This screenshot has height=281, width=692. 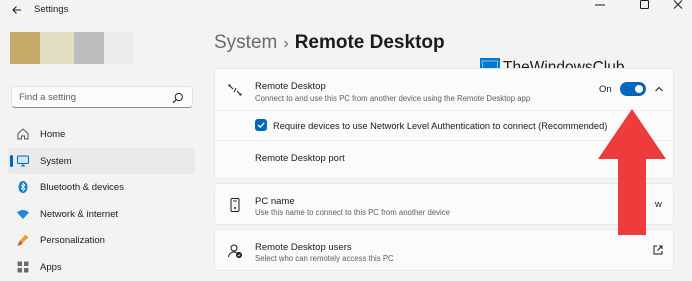 I want to click on app-title: Settings, so click(x=51, y=9).